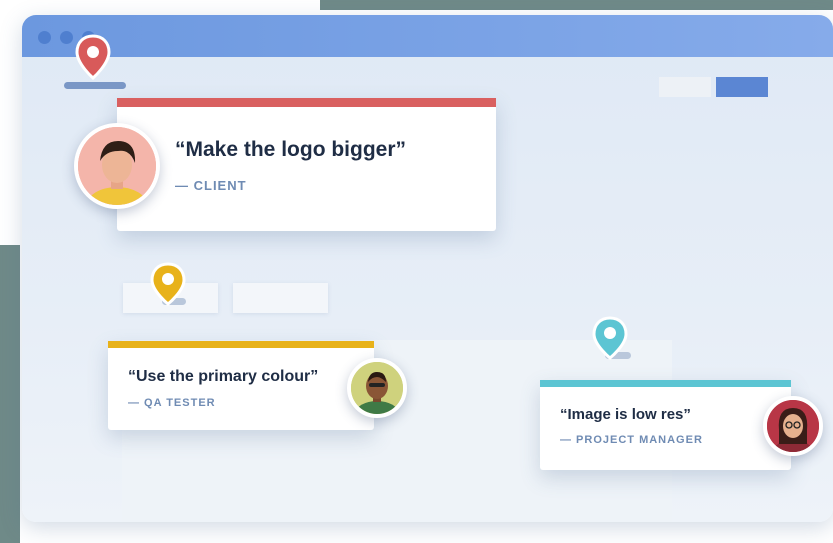  What do you see at coordinates (625, 414) in the screenshot?
I see `comment-quote: “Image is low res”` at bounding box center [625, 414].